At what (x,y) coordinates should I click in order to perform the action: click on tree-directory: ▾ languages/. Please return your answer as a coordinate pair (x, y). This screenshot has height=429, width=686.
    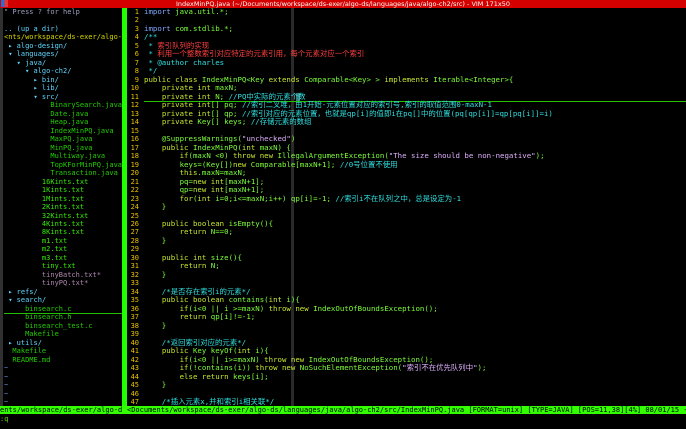
    Looking at the image, I should click on (63, 54).